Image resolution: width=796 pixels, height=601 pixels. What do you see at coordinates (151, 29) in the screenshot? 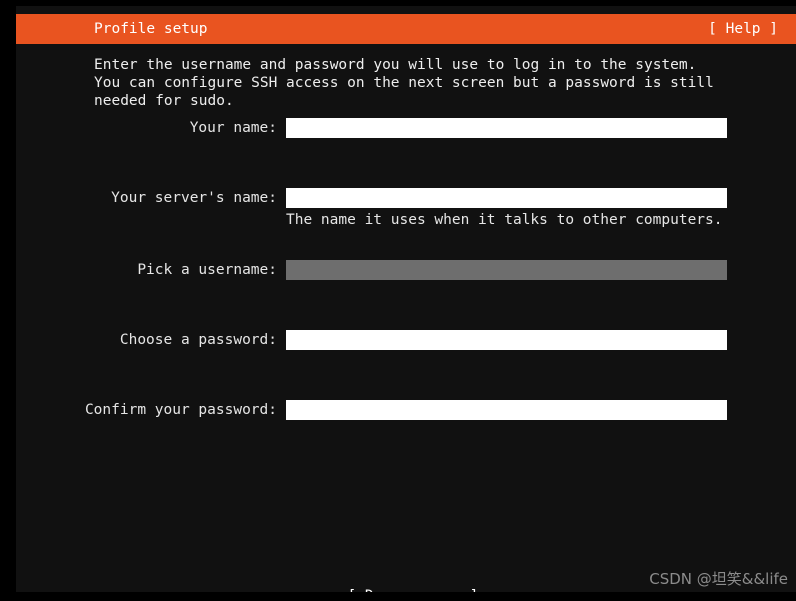
I see `page-title: Profile setup` at bounding box center [151, 29].